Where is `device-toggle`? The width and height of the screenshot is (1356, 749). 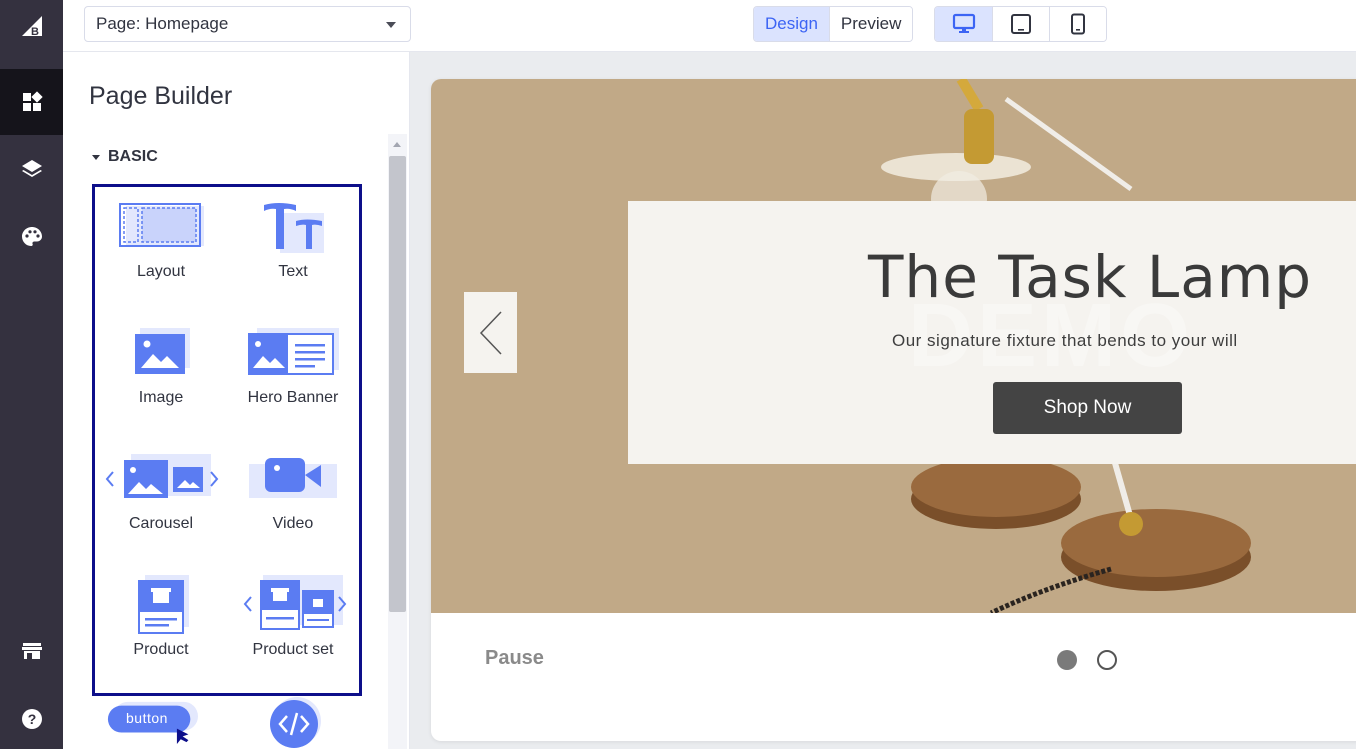
device-toggle is located at coordinates (1020, 24).